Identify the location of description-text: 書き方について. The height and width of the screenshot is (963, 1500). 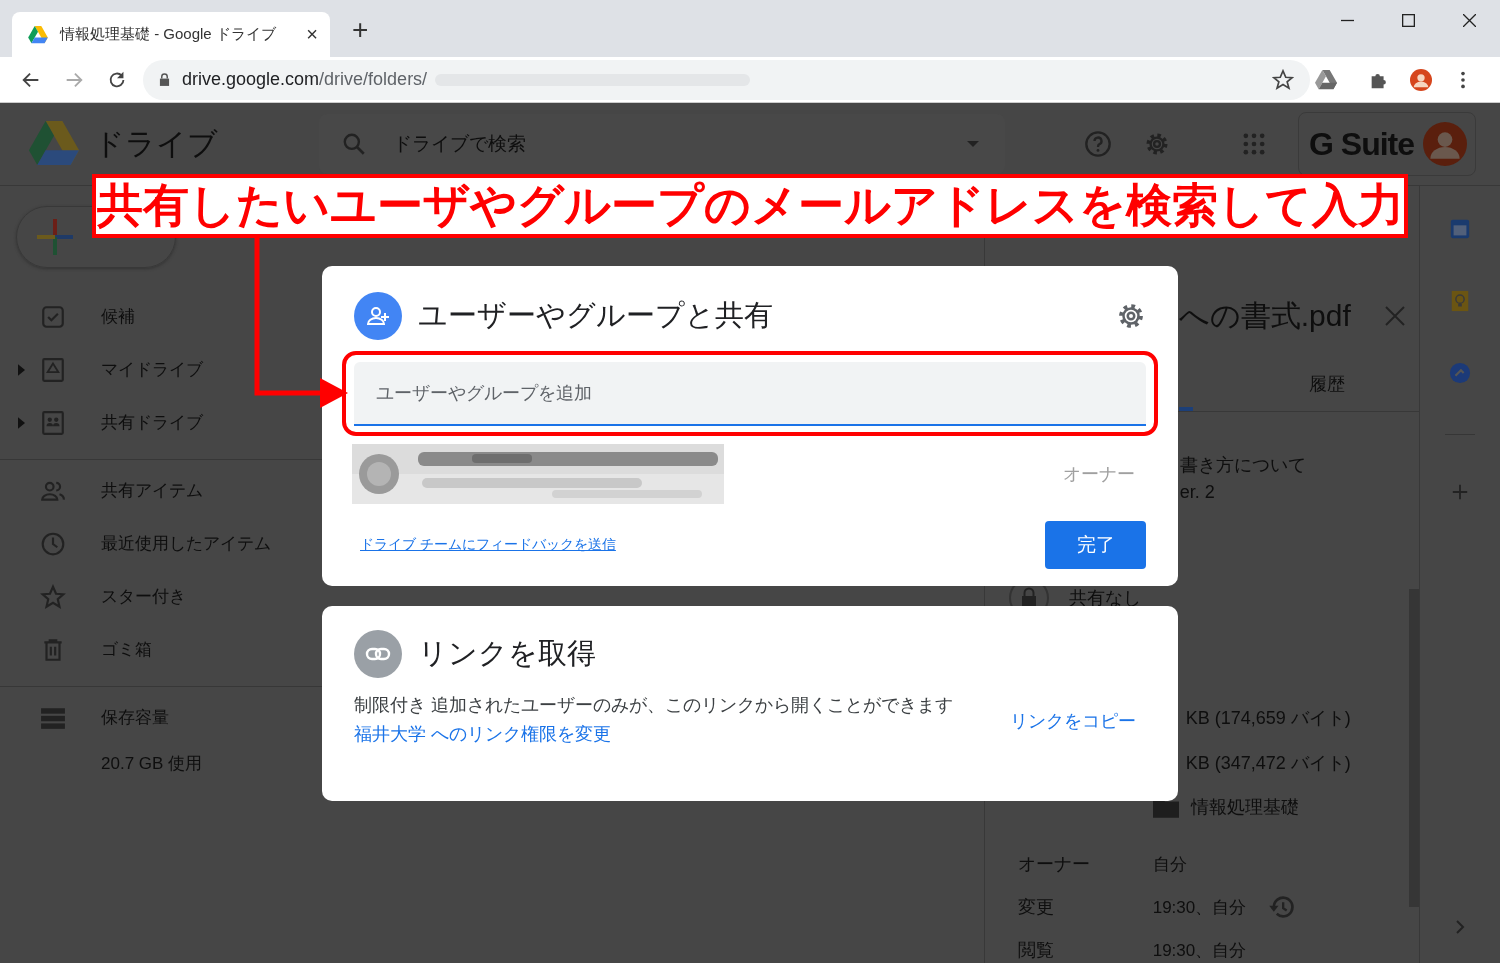
(1243, 465).